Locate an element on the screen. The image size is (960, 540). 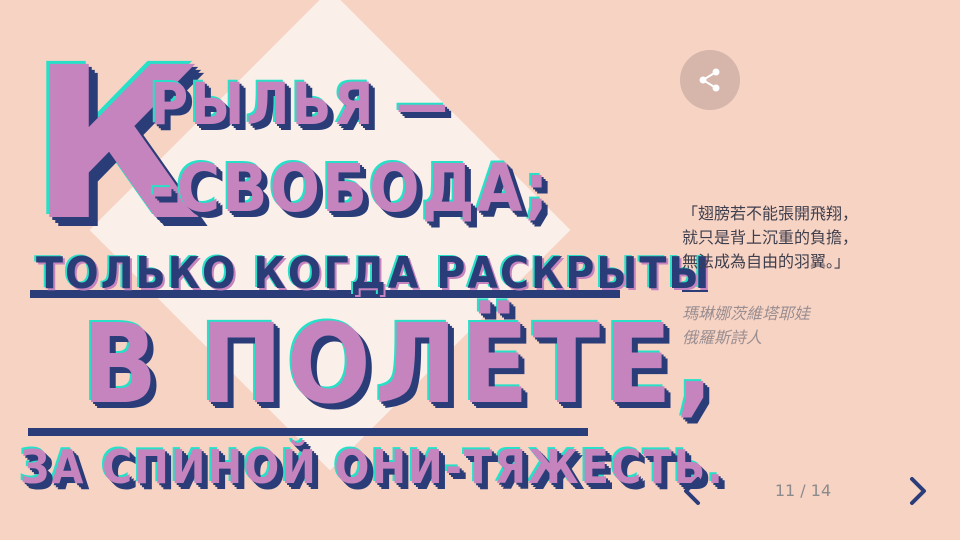
share-icon is located at coordinates (709, 80).